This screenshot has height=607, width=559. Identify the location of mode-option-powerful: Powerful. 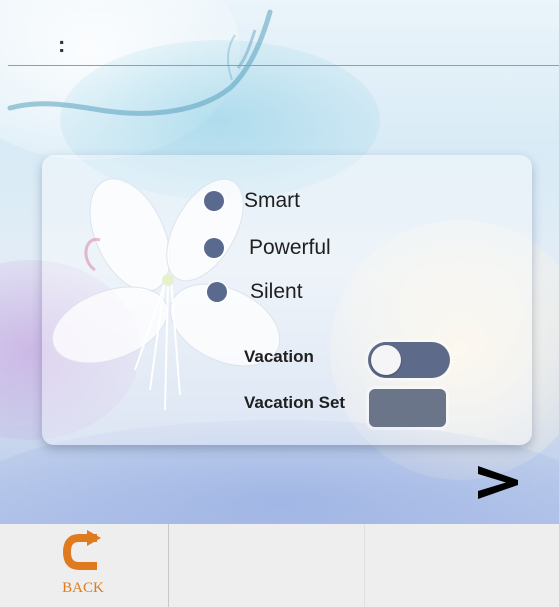
(267, 248).